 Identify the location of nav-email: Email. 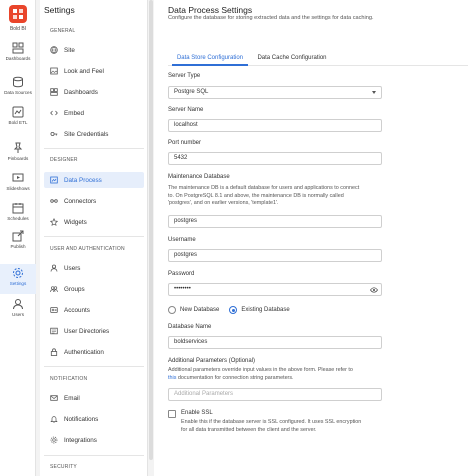
(94, 398).